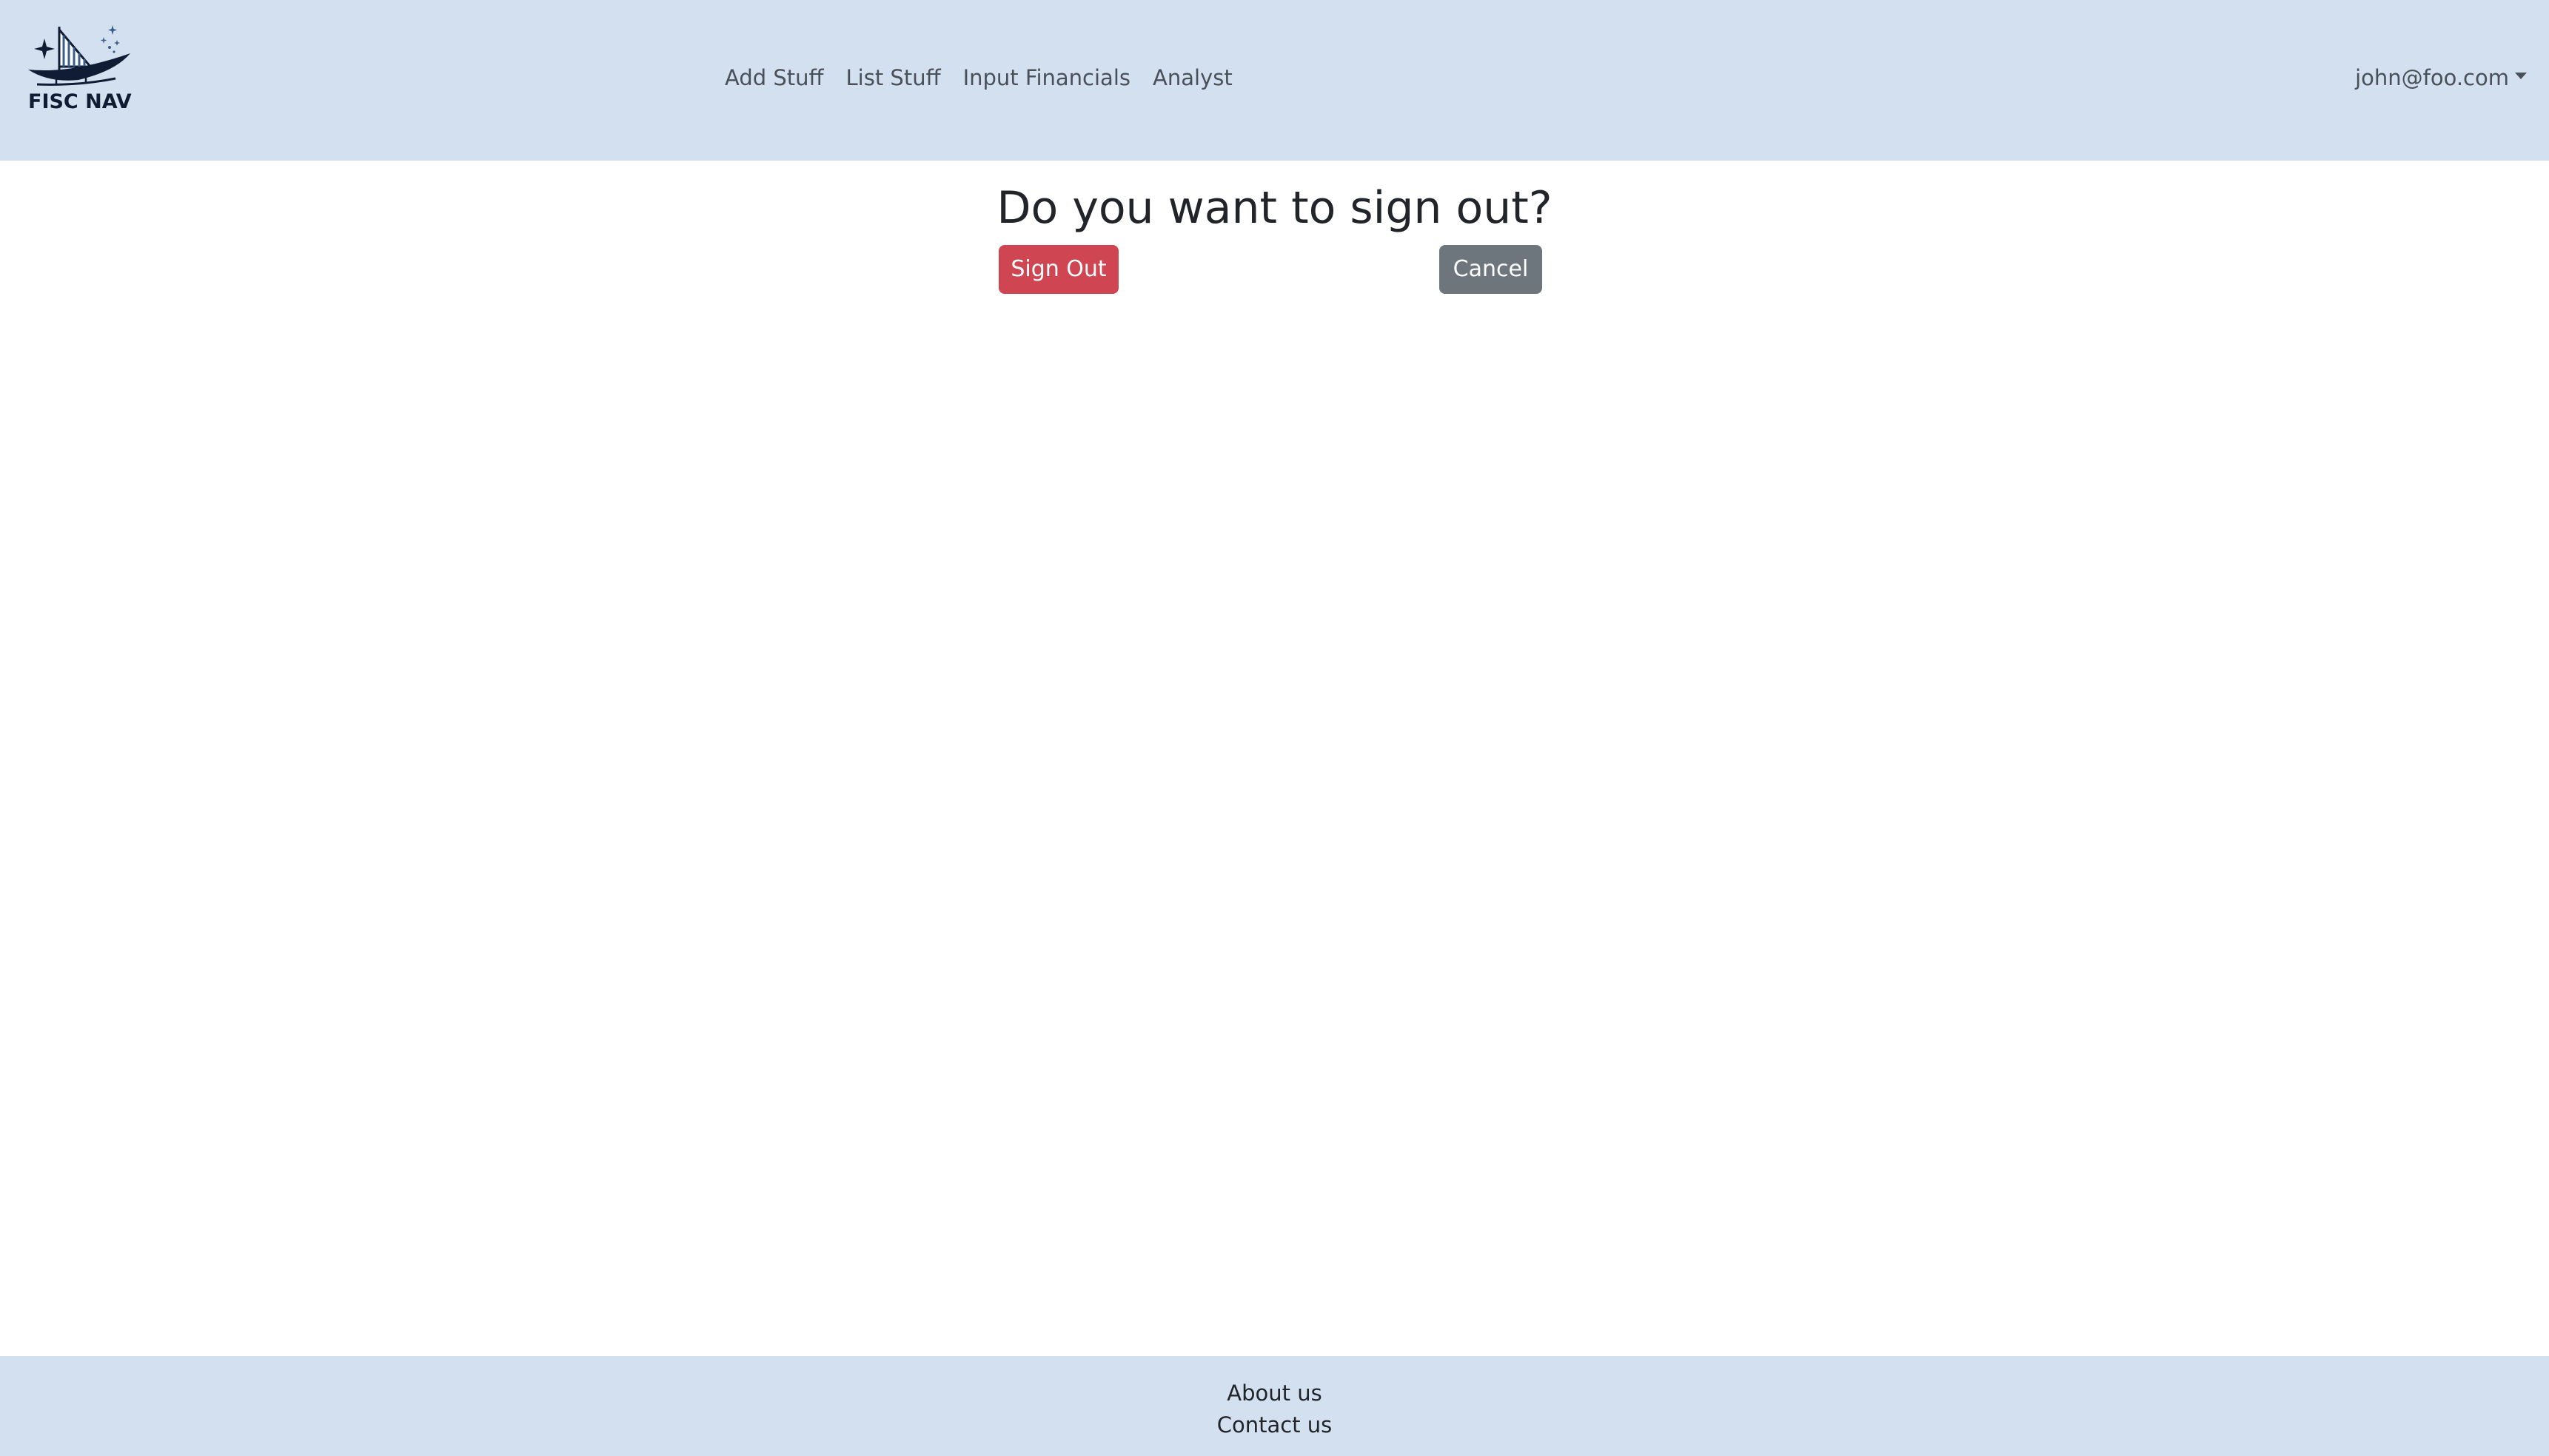  Describe the element at coordinates (1059, 269) in the screenshot. I see `sign-out-button: Sign Out` at that location.